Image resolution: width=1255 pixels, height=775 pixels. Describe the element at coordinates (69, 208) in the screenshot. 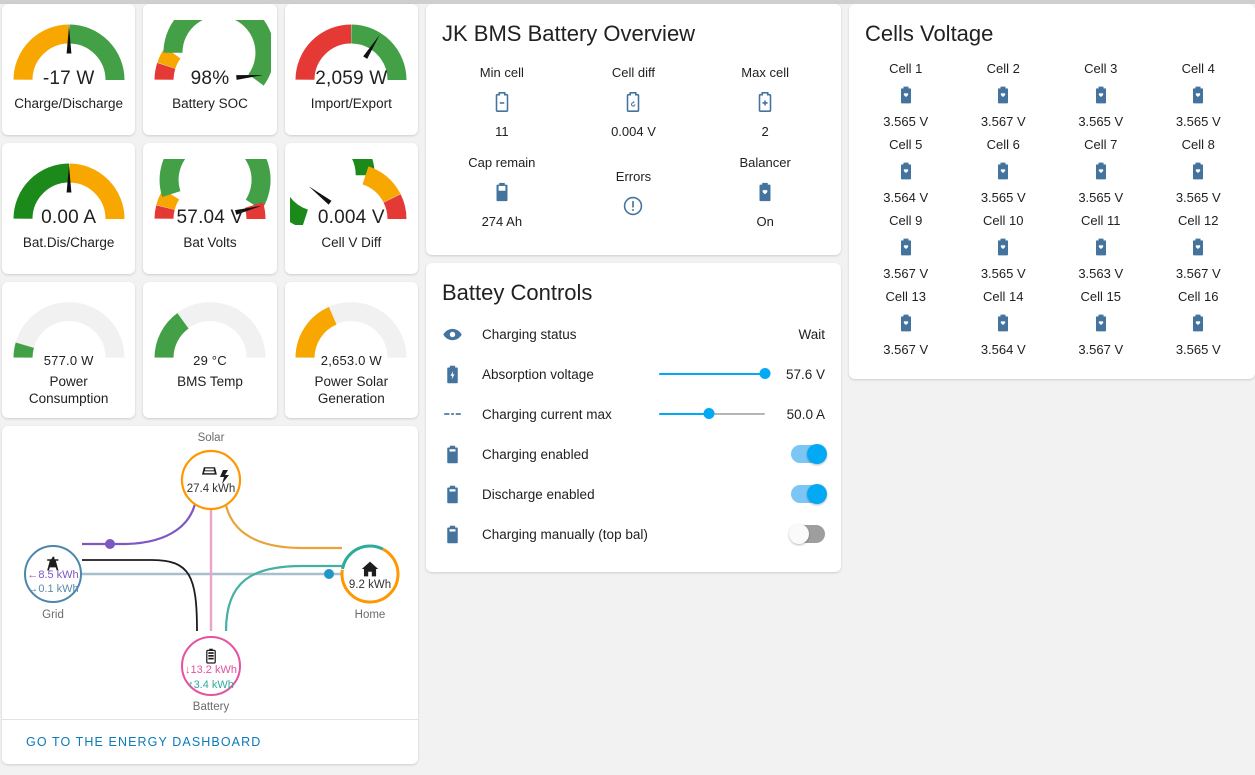

I see `gauge-card: 0.00 A Bat.Dis/Charge` at that location.